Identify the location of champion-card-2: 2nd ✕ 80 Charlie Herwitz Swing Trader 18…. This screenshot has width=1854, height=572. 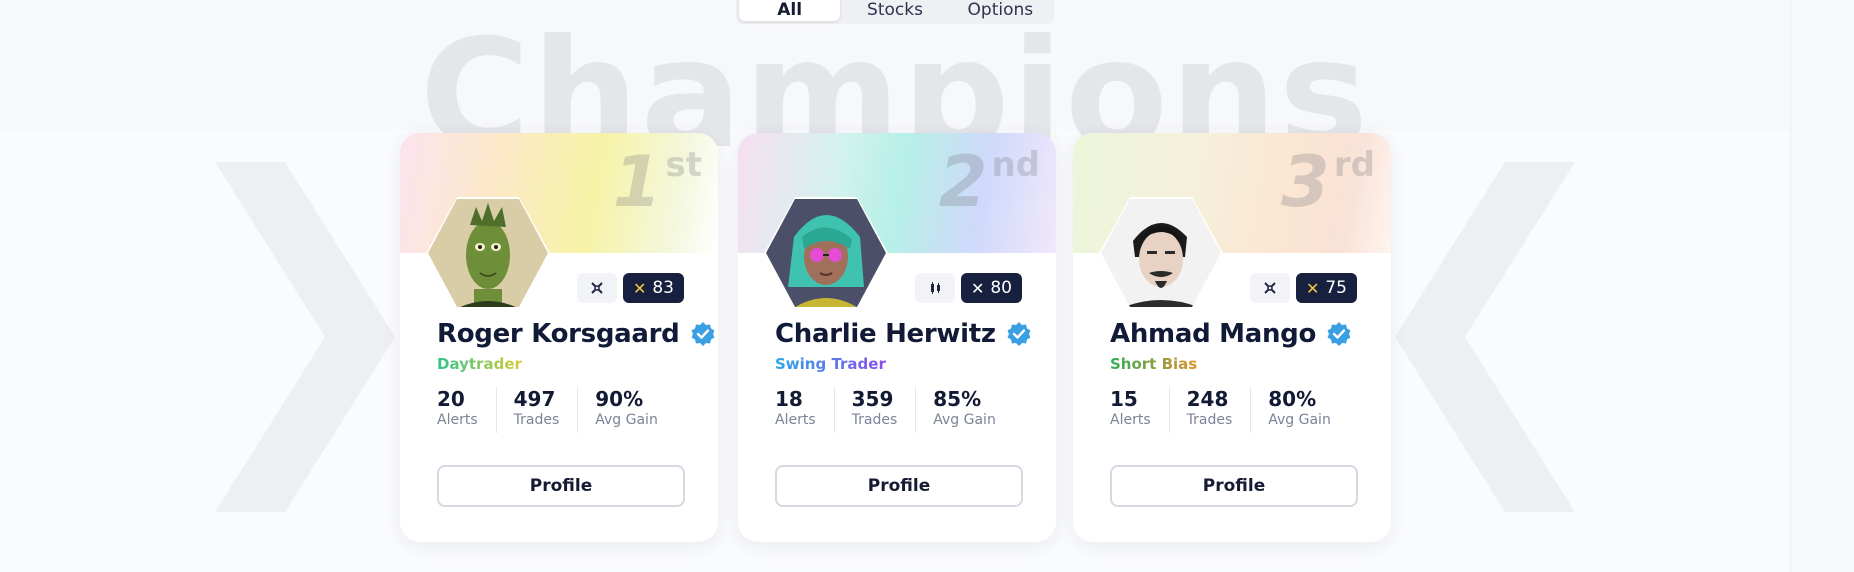
(897, 337).